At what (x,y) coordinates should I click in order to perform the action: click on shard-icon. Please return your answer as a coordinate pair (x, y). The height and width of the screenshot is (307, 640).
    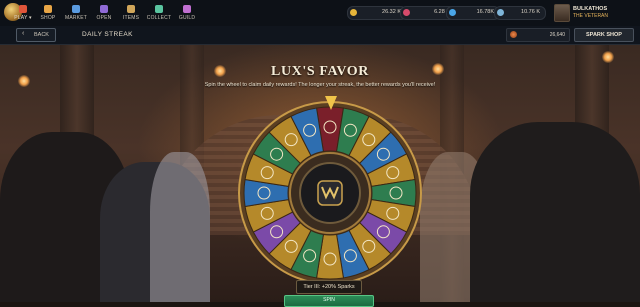
    Looking at the image, I should click on (500, 12).